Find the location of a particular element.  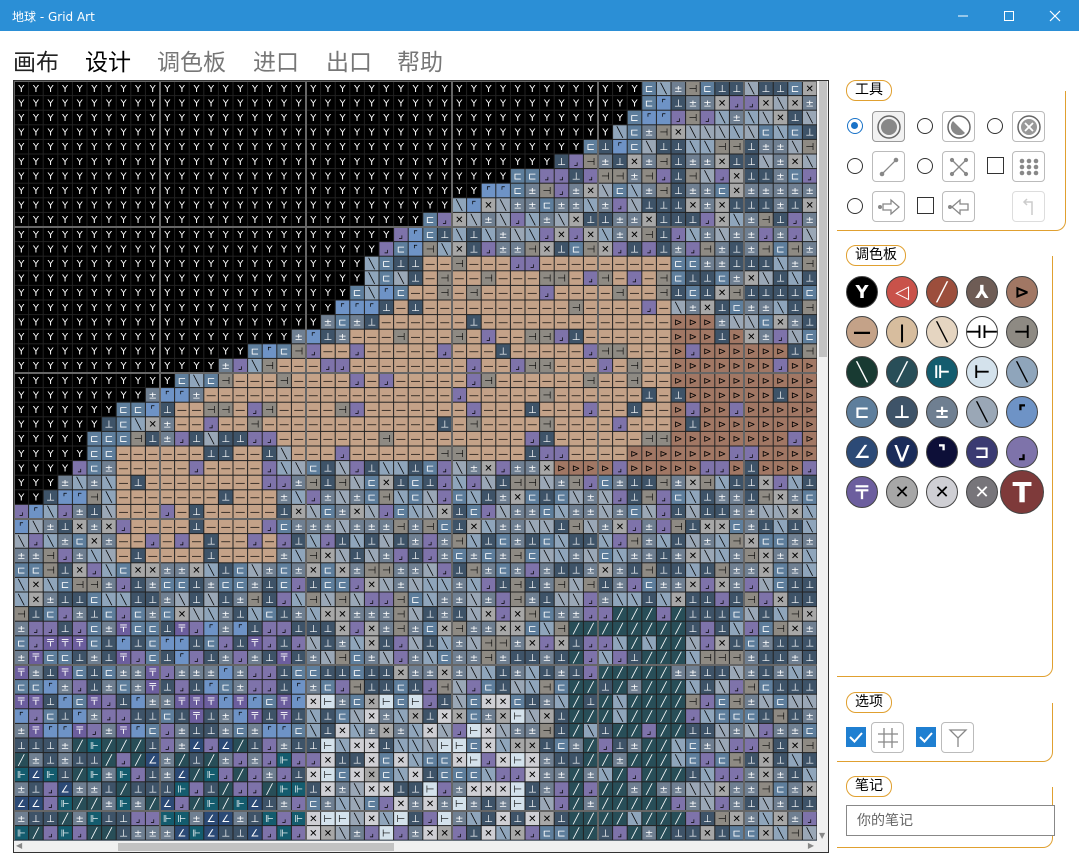

menu-design: 设计 is located at coordinates (108, 60).